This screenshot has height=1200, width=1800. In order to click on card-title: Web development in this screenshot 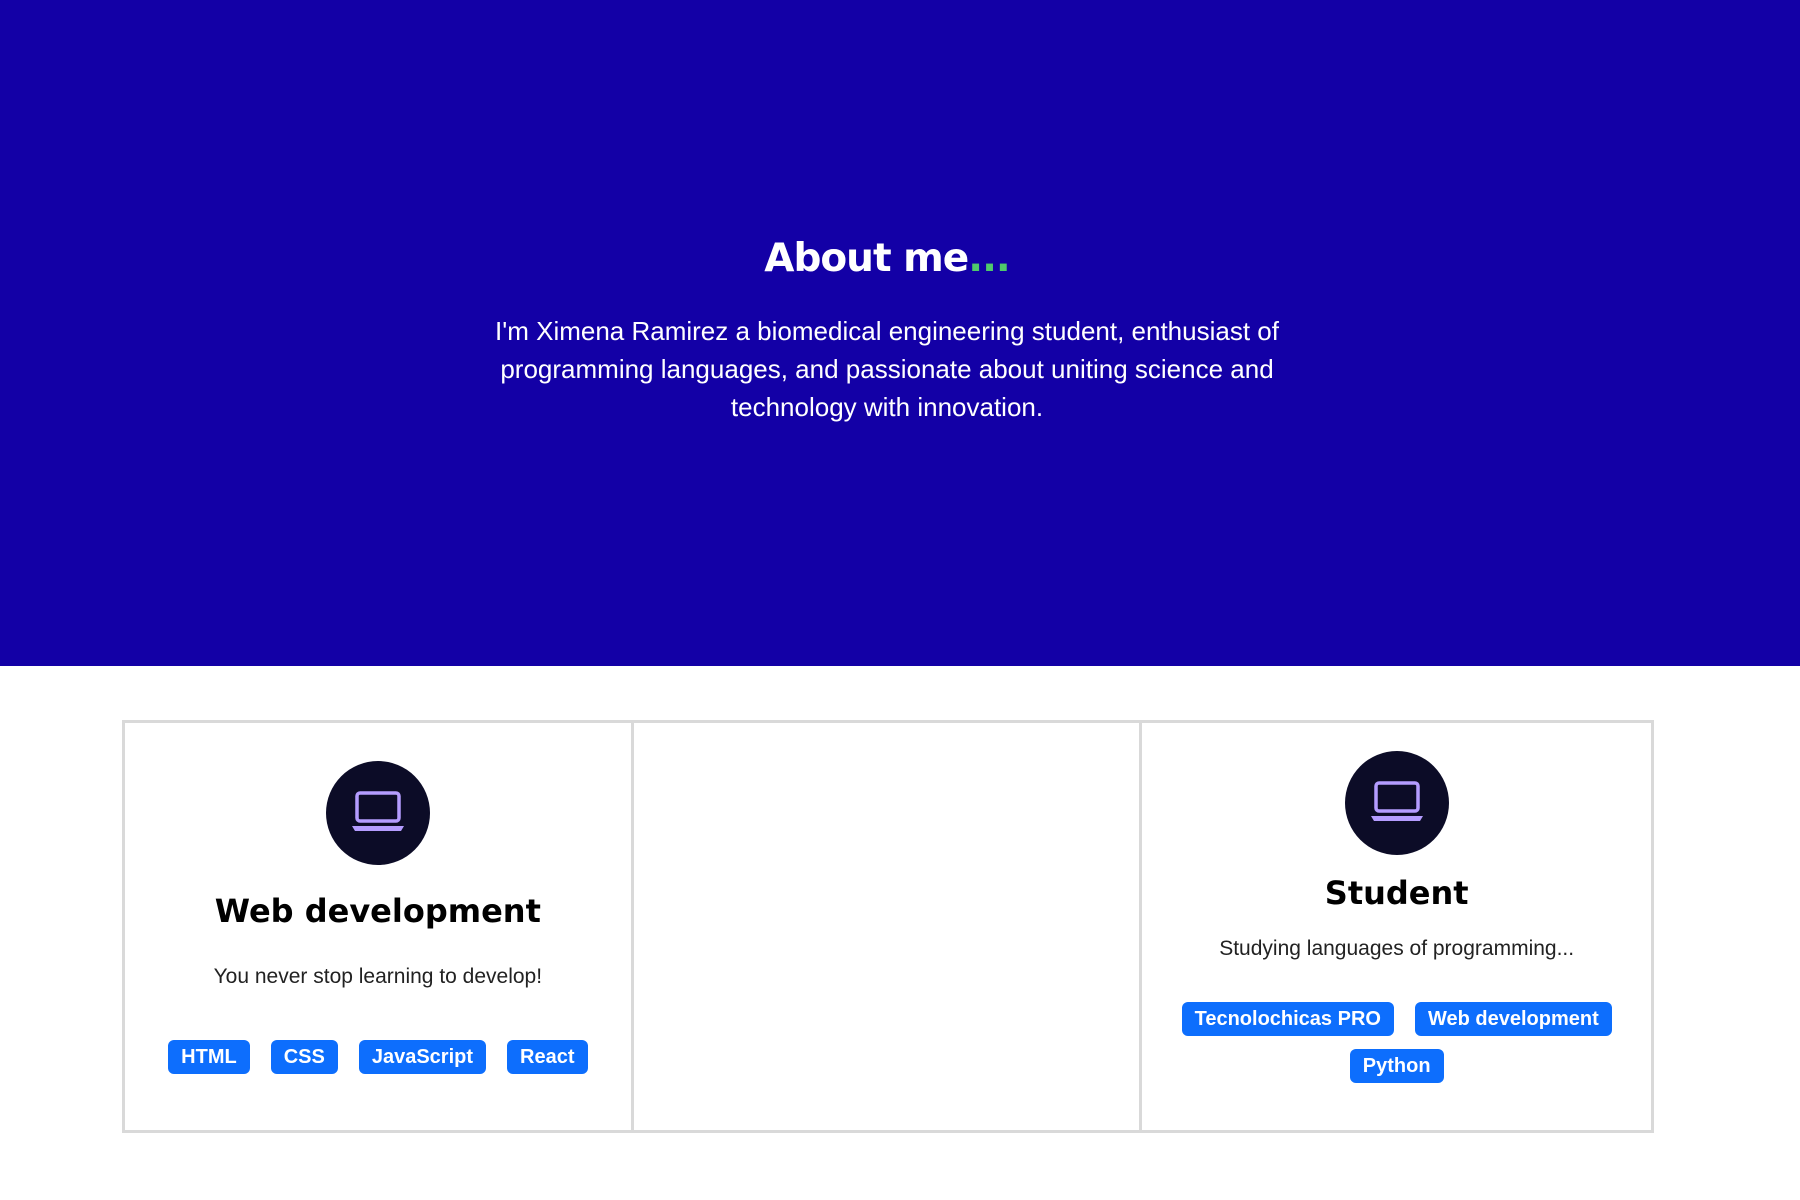, I will do `click(377, 911)`.